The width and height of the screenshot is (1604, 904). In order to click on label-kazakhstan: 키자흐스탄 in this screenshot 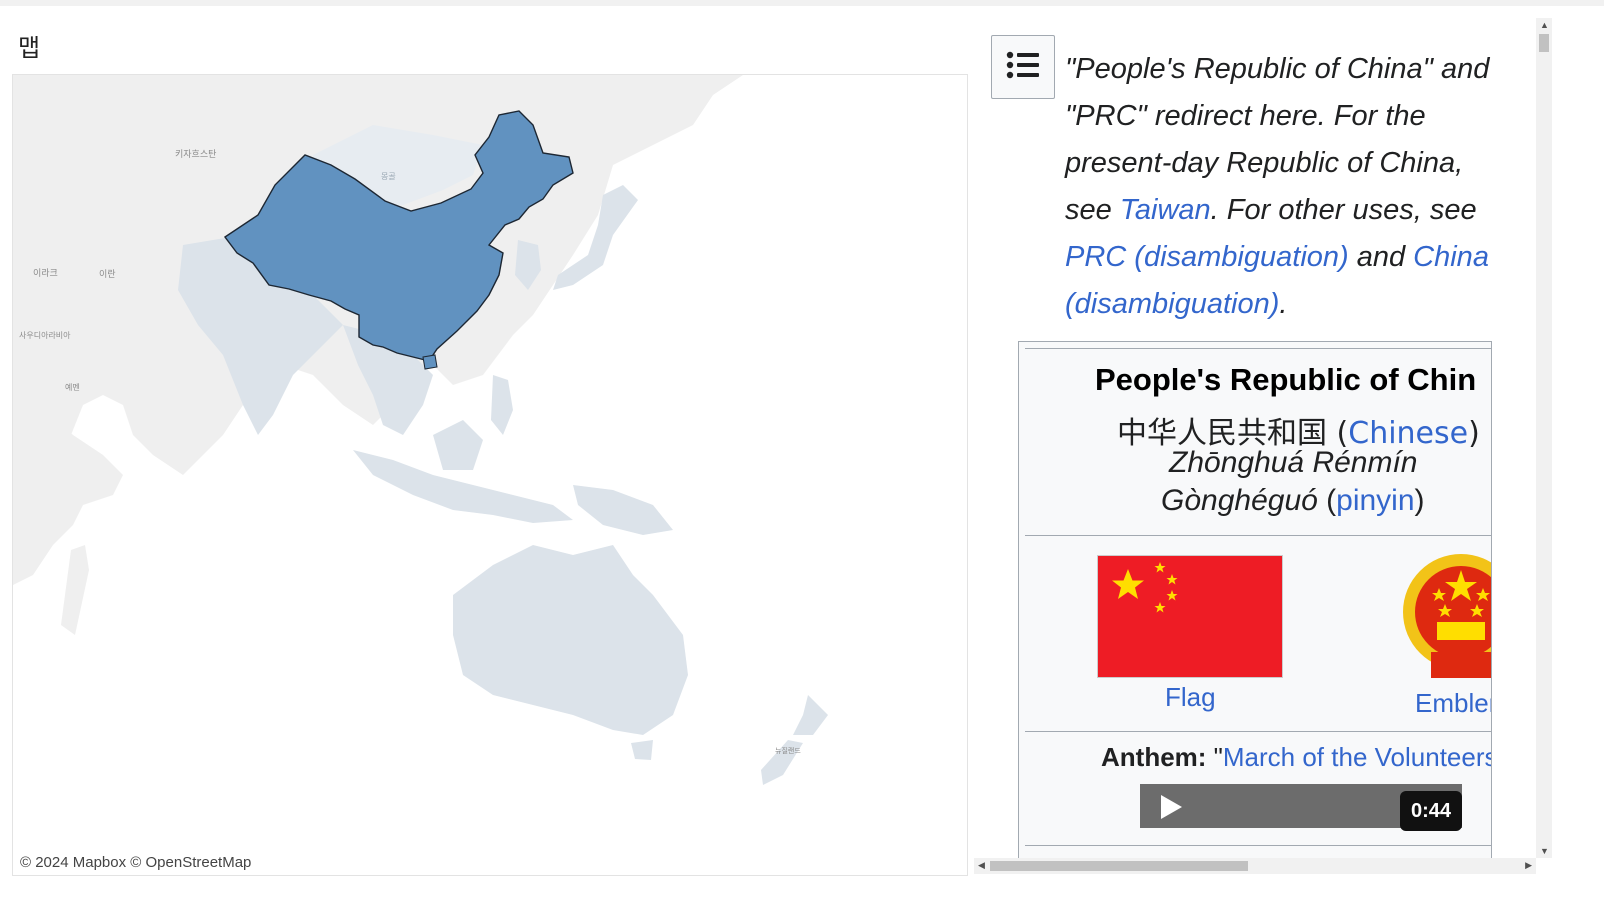, I will do `click(195, 154)`.